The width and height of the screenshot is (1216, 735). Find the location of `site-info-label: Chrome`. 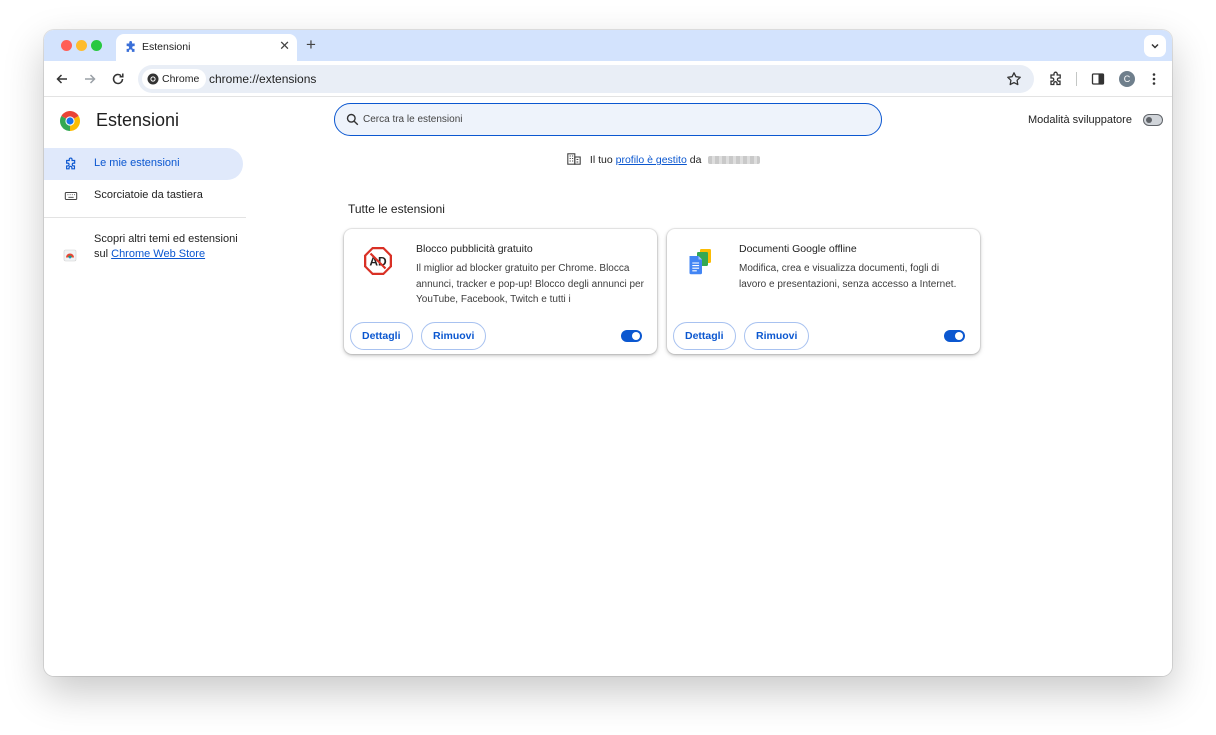

site-info-label: Chrome is located at coordinates (181, 79).